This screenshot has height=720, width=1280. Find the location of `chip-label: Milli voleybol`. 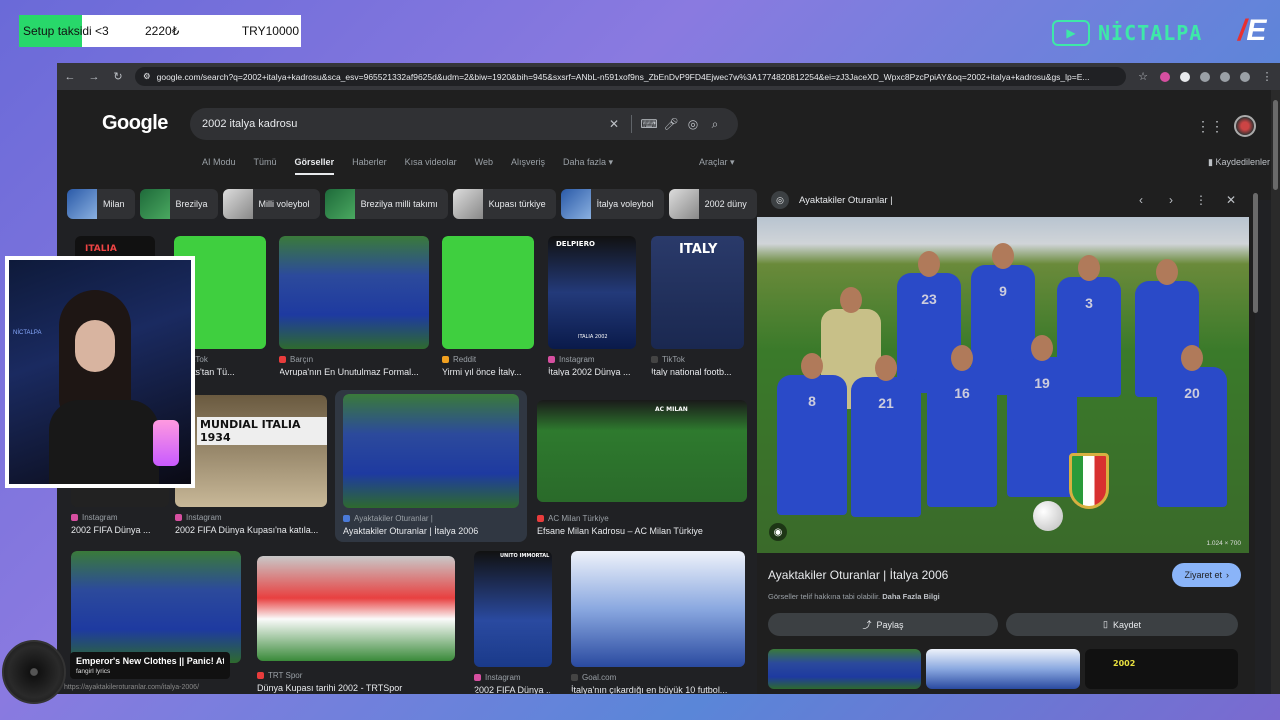

chip-label: Milli voleybol is located at coordinates (284, 204).